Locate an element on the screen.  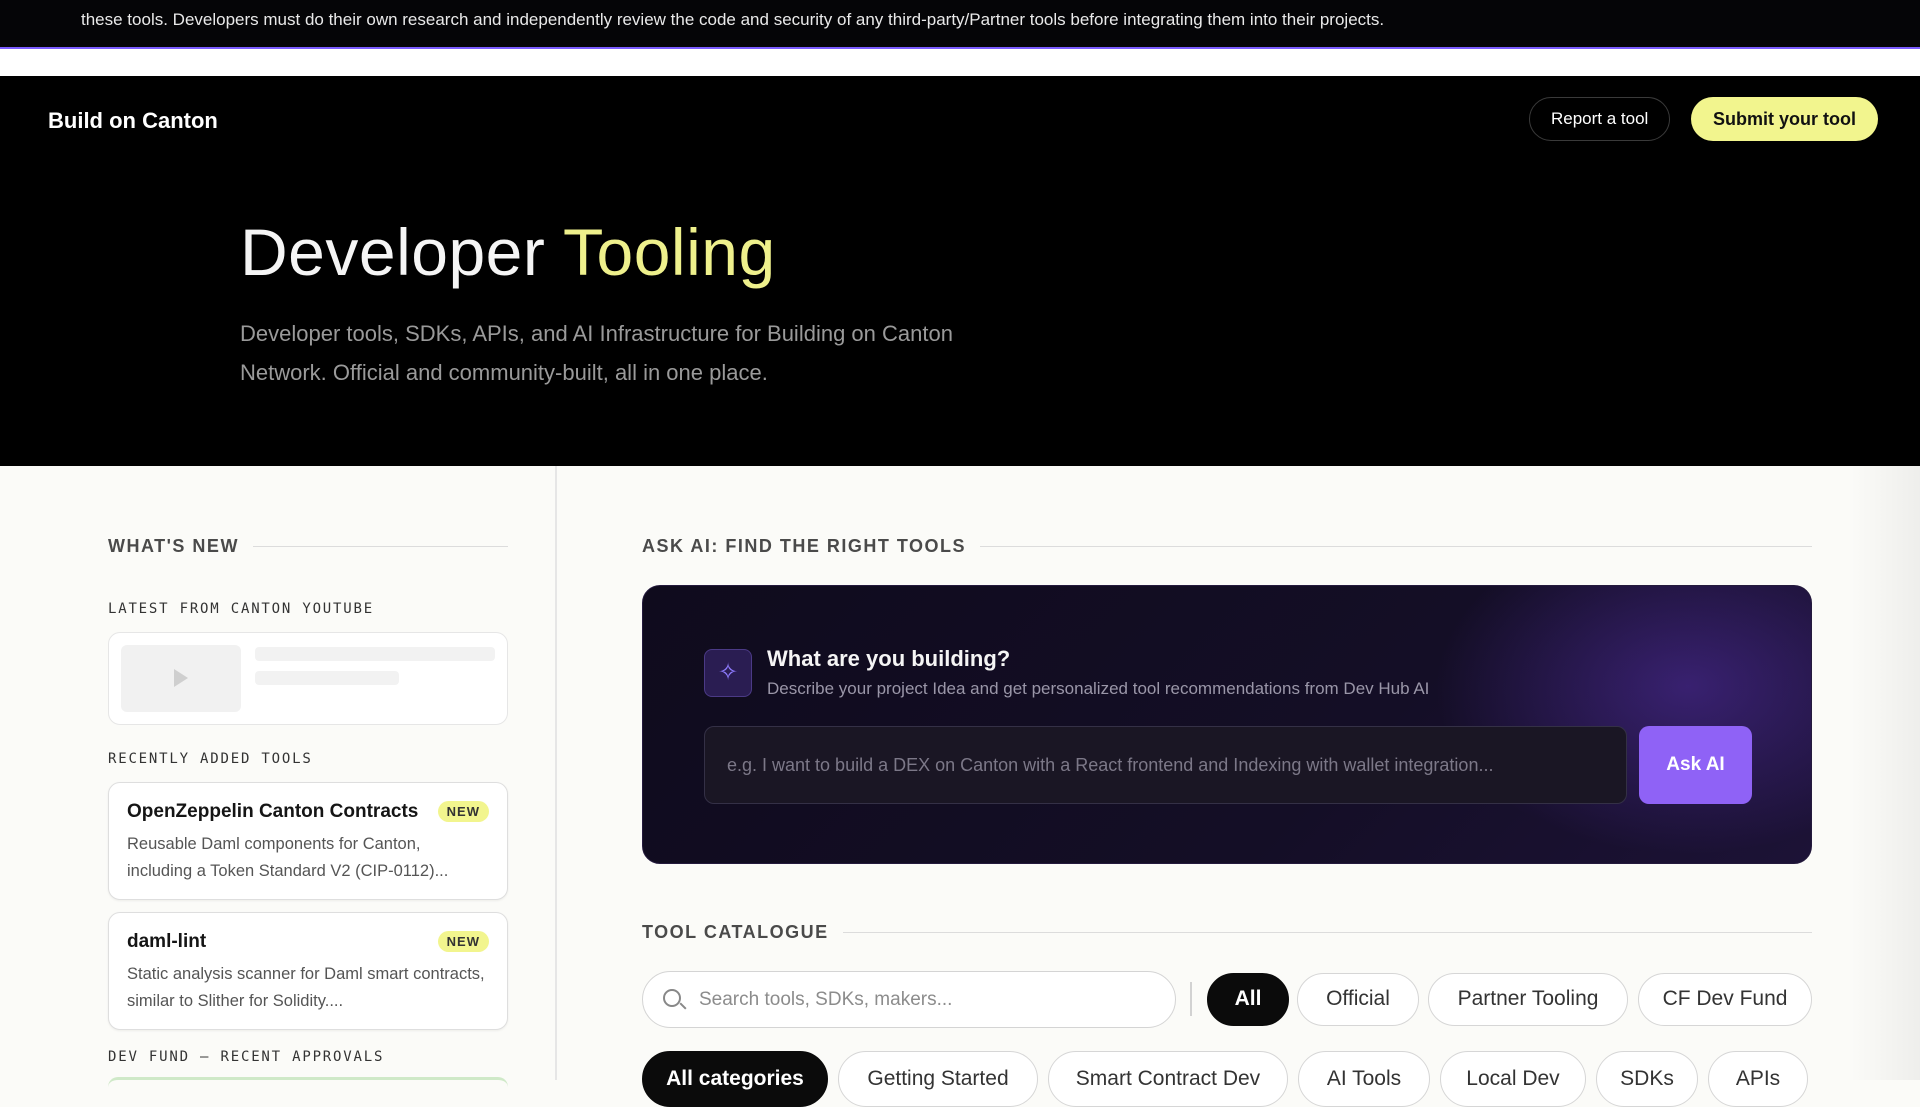
recent-tools-heading: RECENTLY ADDED TOOLS is located at coordinates (210, 759).